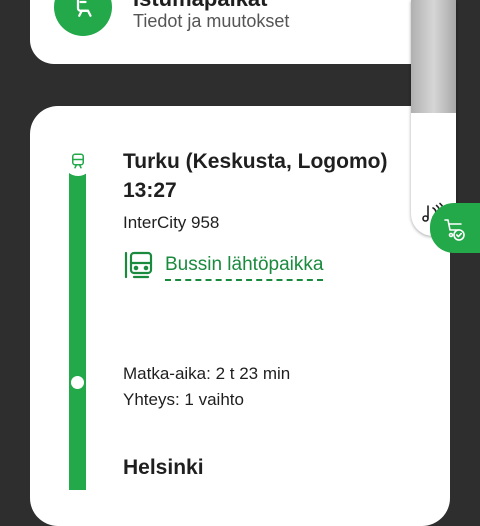  Describe the element at coordinates (244, 267) in the screenshot. I see `bus-departure-label: Bussin lähtöpaikka` at that location.